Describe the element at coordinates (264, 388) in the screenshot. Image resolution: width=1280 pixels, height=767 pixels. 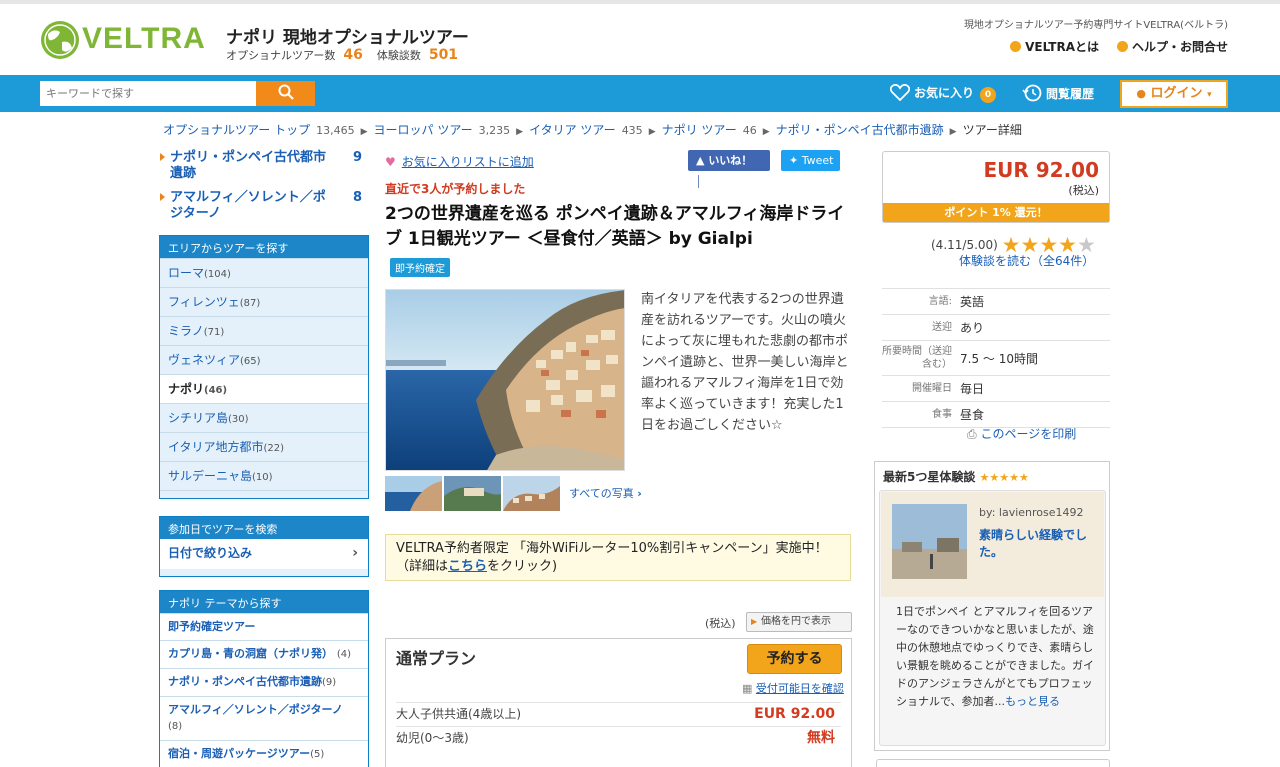
I see `area-item-selected: ナポリ(46)` at that location.